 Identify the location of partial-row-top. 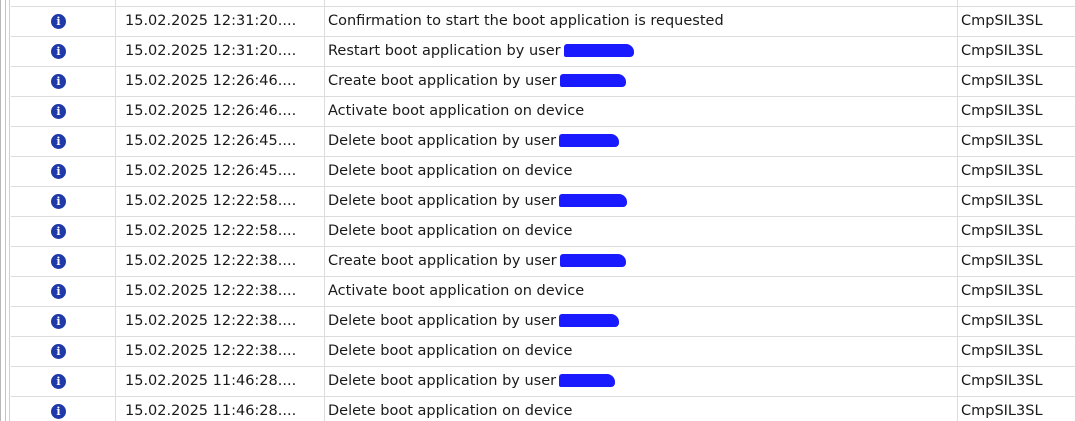
(543, 3).